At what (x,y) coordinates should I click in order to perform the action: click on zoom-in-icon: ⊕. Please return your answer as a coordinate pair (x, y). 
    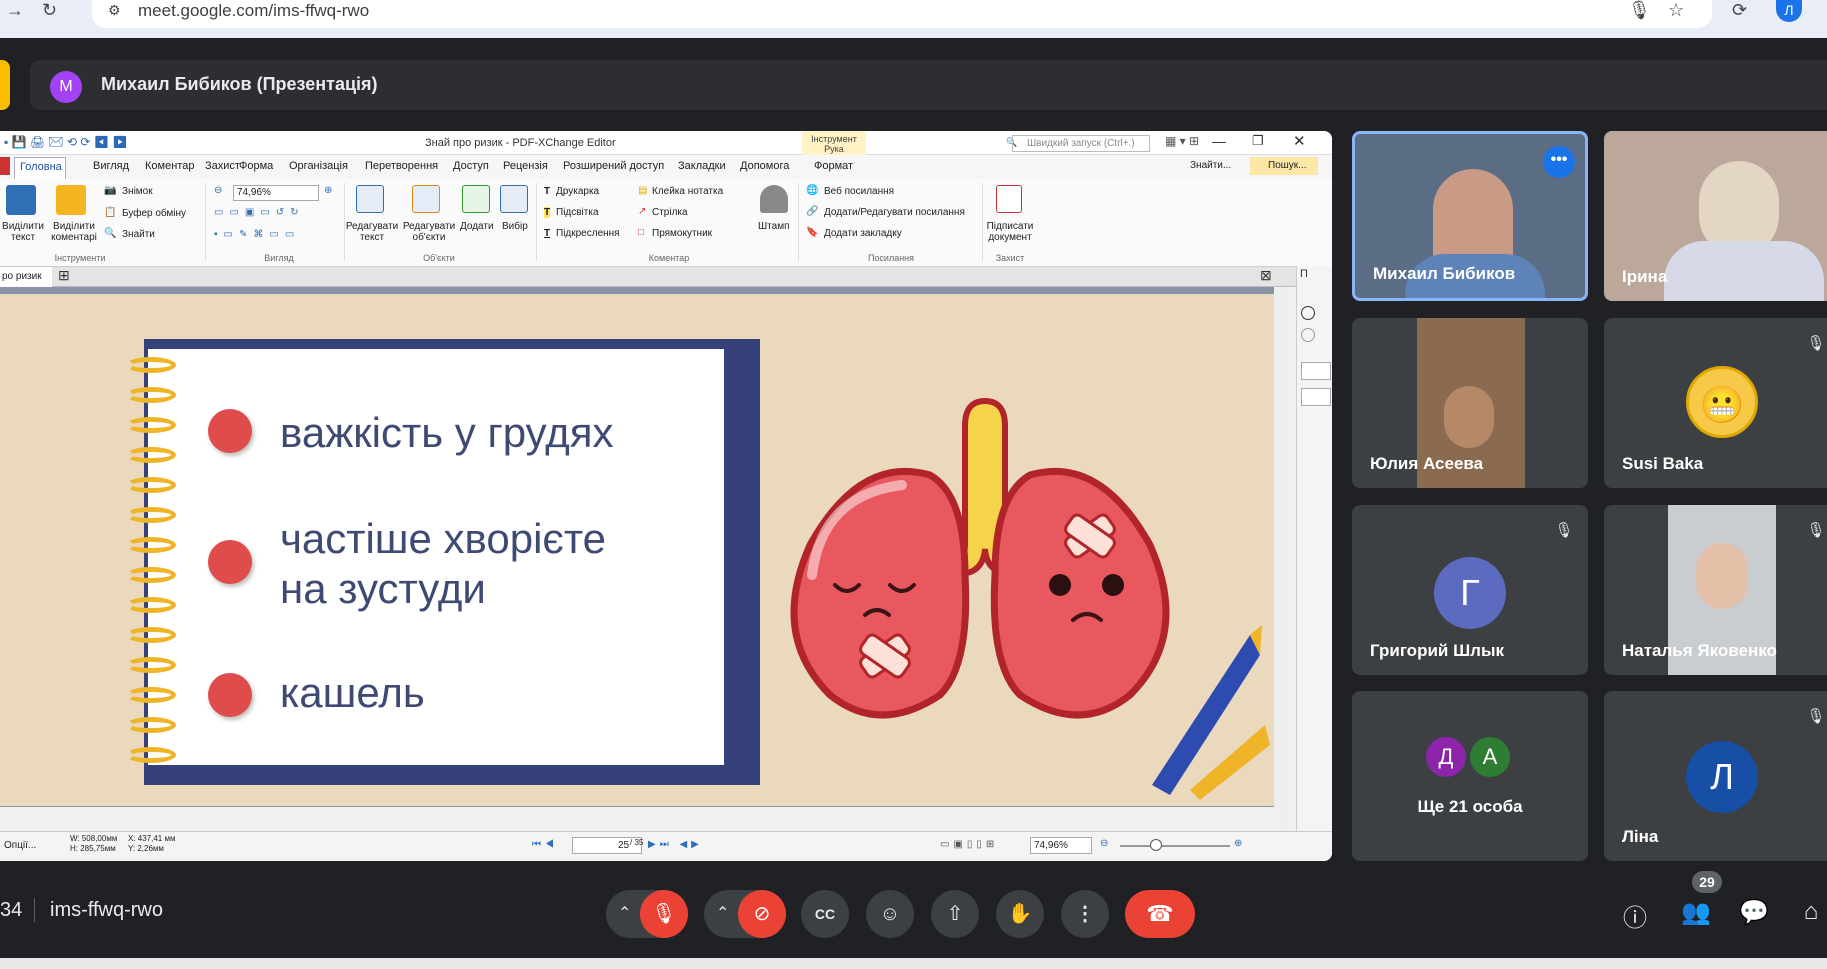
    Looking at the image, I should click on (328, 190).